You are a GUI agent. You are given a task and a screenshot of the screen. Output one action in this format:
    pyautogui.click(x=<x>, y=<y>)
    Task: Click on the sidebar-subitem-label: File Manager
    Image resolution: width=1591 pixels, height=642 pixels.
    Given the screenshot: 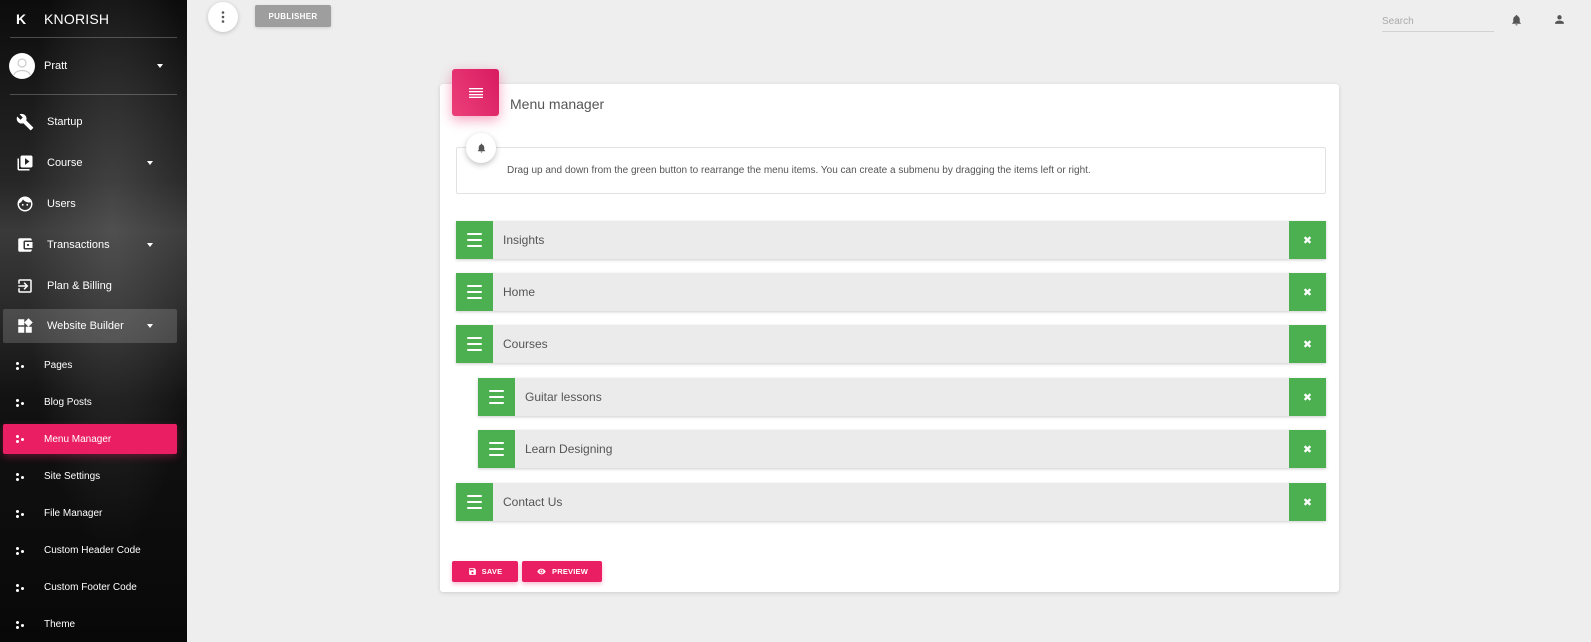 What is the action you would take?
    pyautogui.click(x=73, y=513)
    